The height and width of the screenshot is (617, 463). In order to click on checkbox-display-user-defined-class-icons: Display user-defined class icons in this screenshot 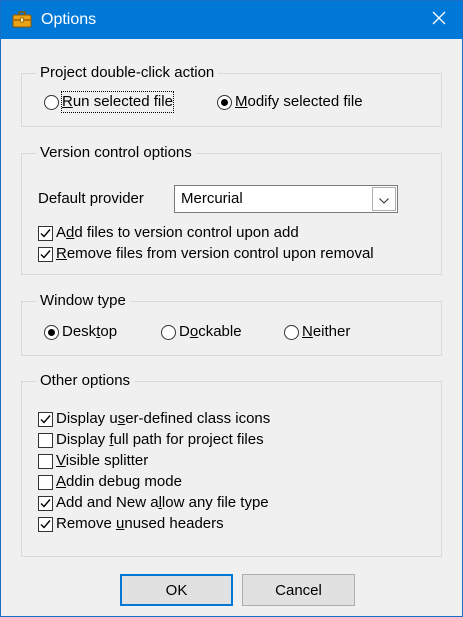, I will do `click(154, 419)`.